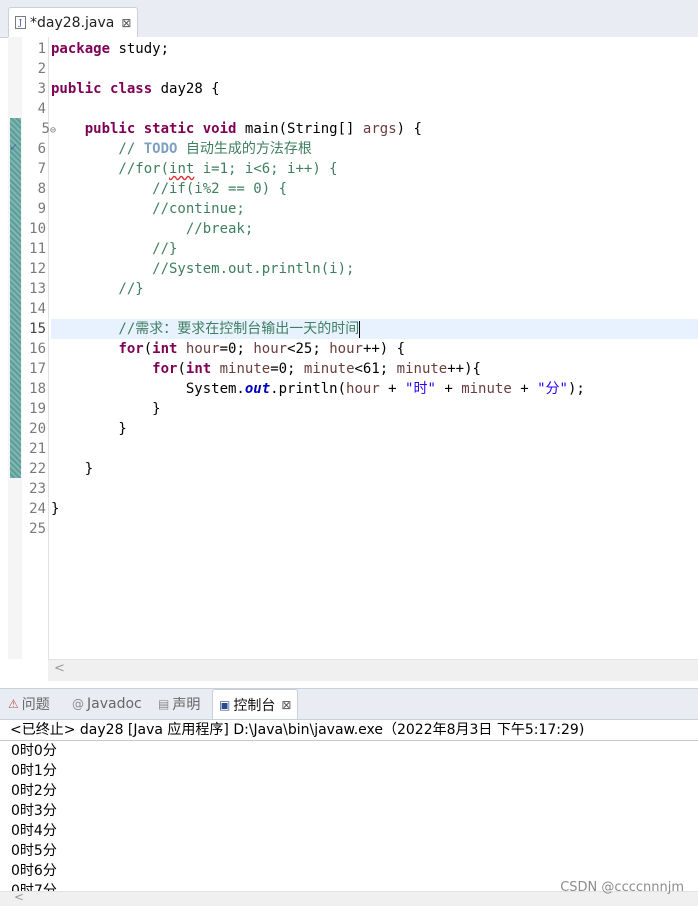 The width and height of the screenshot is (698, 906). What do you see at coordinates (41, 89) in the screenshot?
I see `line-number: 3` at bounding box center [41, 89].